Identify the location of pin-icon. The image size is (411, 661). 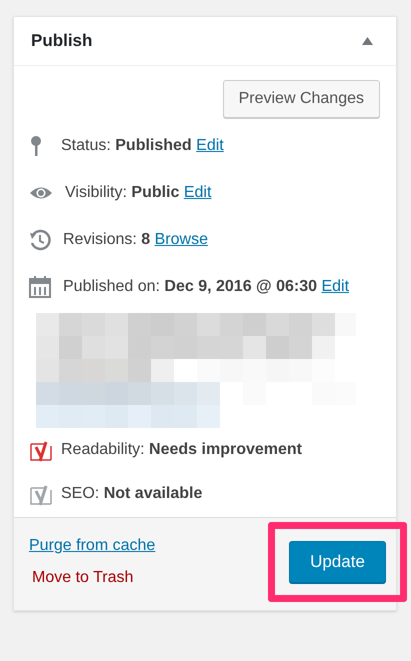
(36, 145).